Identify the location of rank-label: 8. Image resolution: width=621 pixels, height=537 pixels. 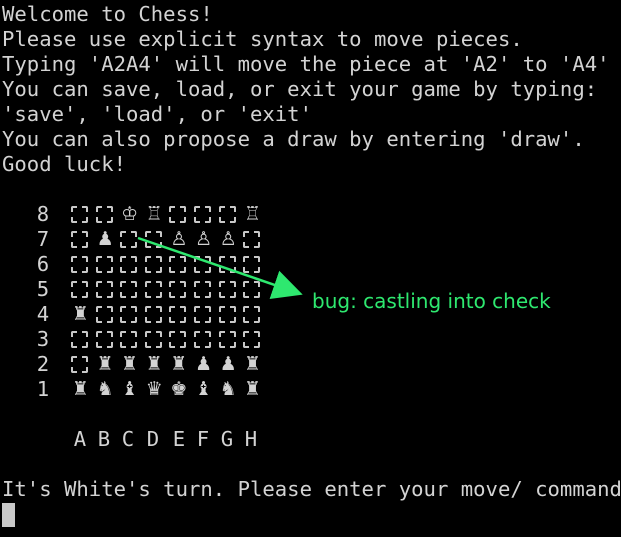
(43, 214).